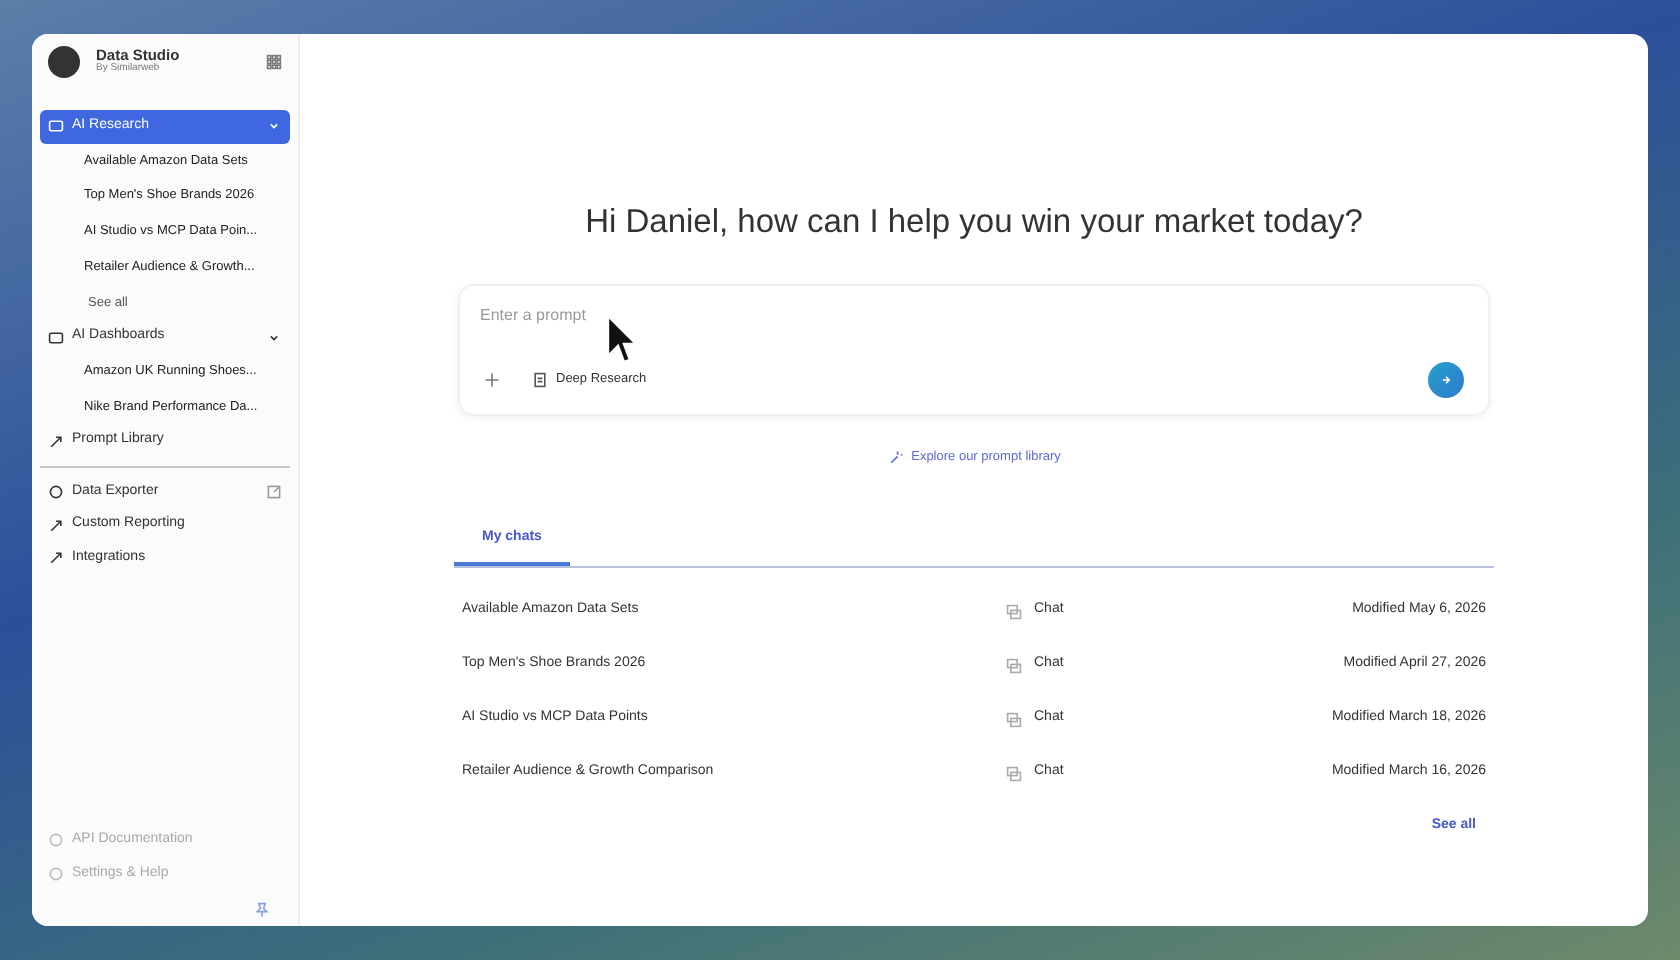 The image size is (1680, 960). What do you see at coordinates (974, 223) in the screenshot?
I see `greeting-heading: Hi Daniel, how can I help you win your market today?` at bounding box center [974, 223].